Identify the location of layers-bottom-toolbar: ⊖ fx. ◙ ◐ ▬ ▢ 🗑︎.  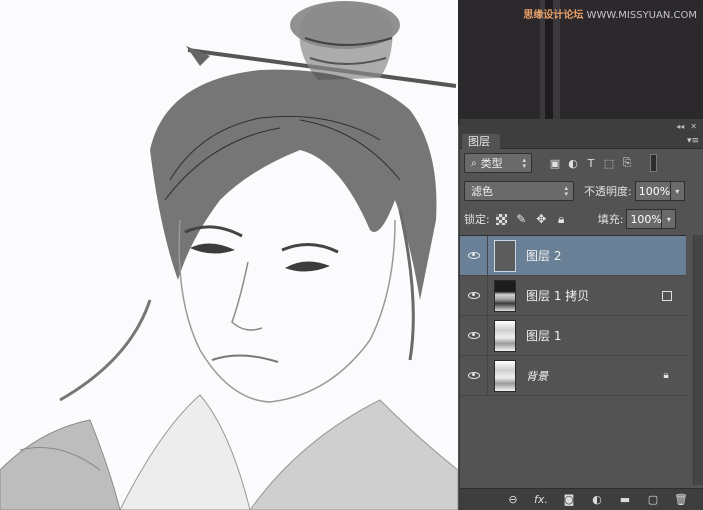
(581, 499).